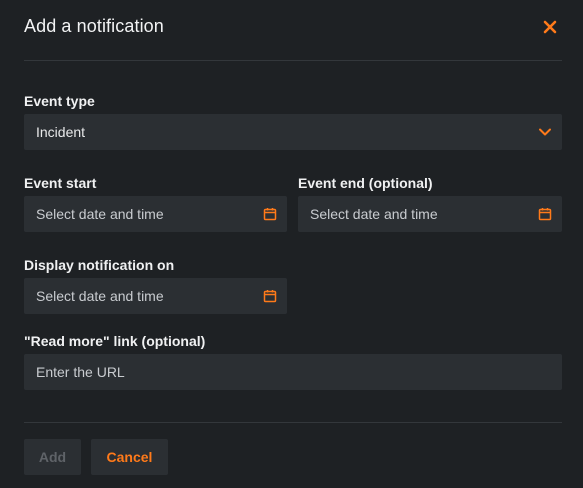 This screenshot has height=488, width=583. I want to click on header-divider, so click(293, 60).